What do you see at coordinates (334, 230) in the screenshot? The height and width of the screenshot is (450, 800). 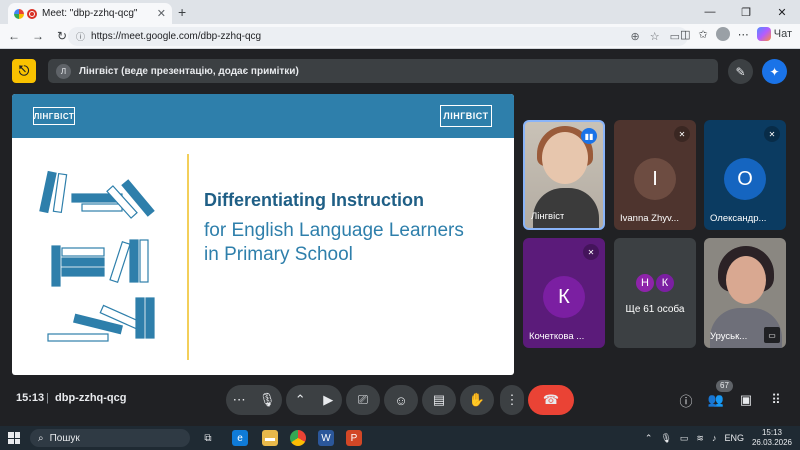 I see `slide-subtitle-line1: for English Language Learners` at bounding box center [334, 230].